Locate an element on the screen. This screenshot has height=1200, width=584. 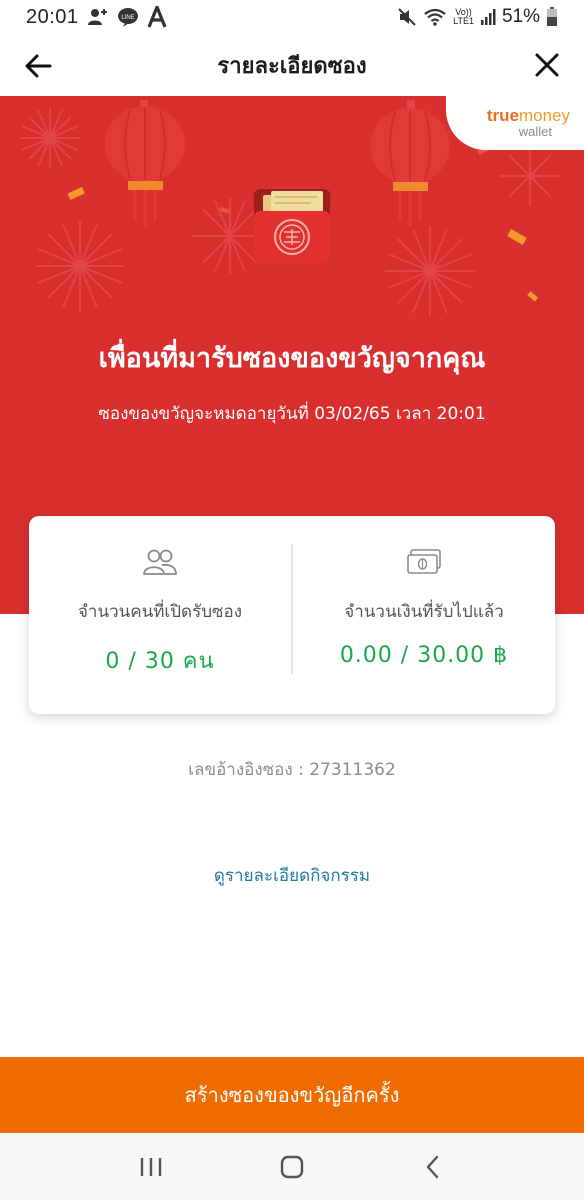
people-stat: จำนวนคนที่เปิดรับซอง 0 / 30 คน is located at coordinates (160, 615).